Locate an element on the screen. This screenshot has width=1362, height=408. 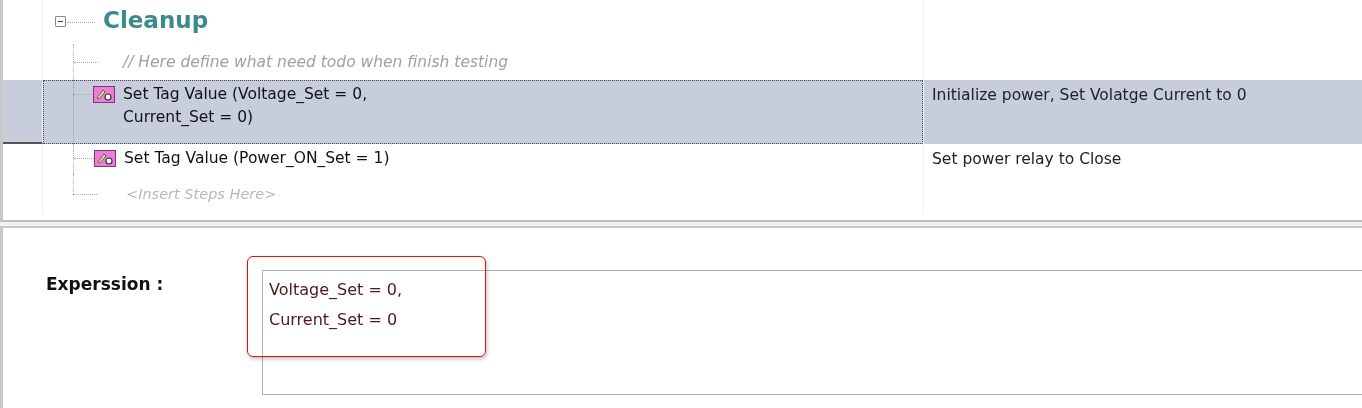
step-row: Set Tag Value (Power_ON_Set = 1) Set power relay to Close is located at coordinates (682, 159).